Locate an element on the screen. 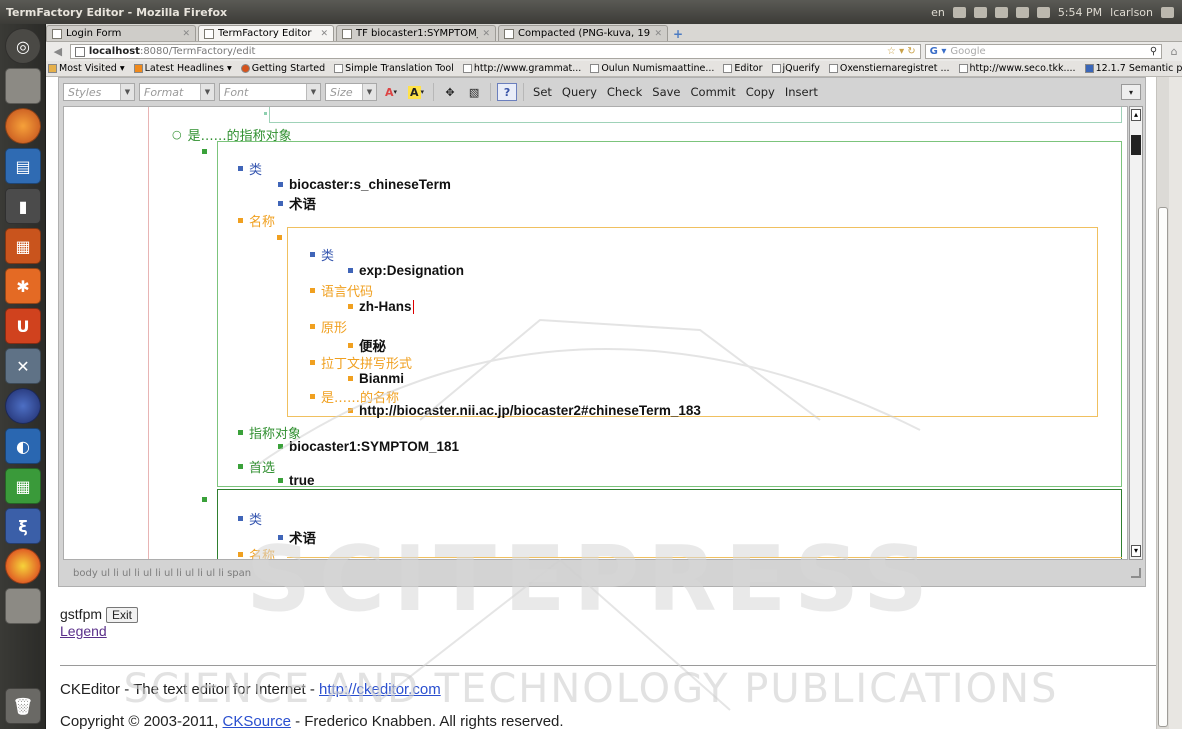  set-button: Set is located at coordinates (542, 92).